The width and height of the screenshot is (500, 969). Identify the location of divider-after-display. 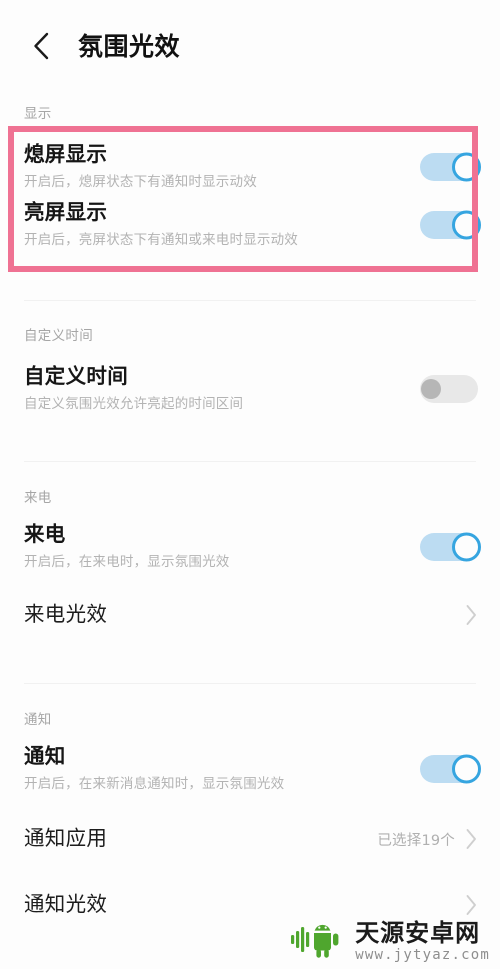
(250, 300).